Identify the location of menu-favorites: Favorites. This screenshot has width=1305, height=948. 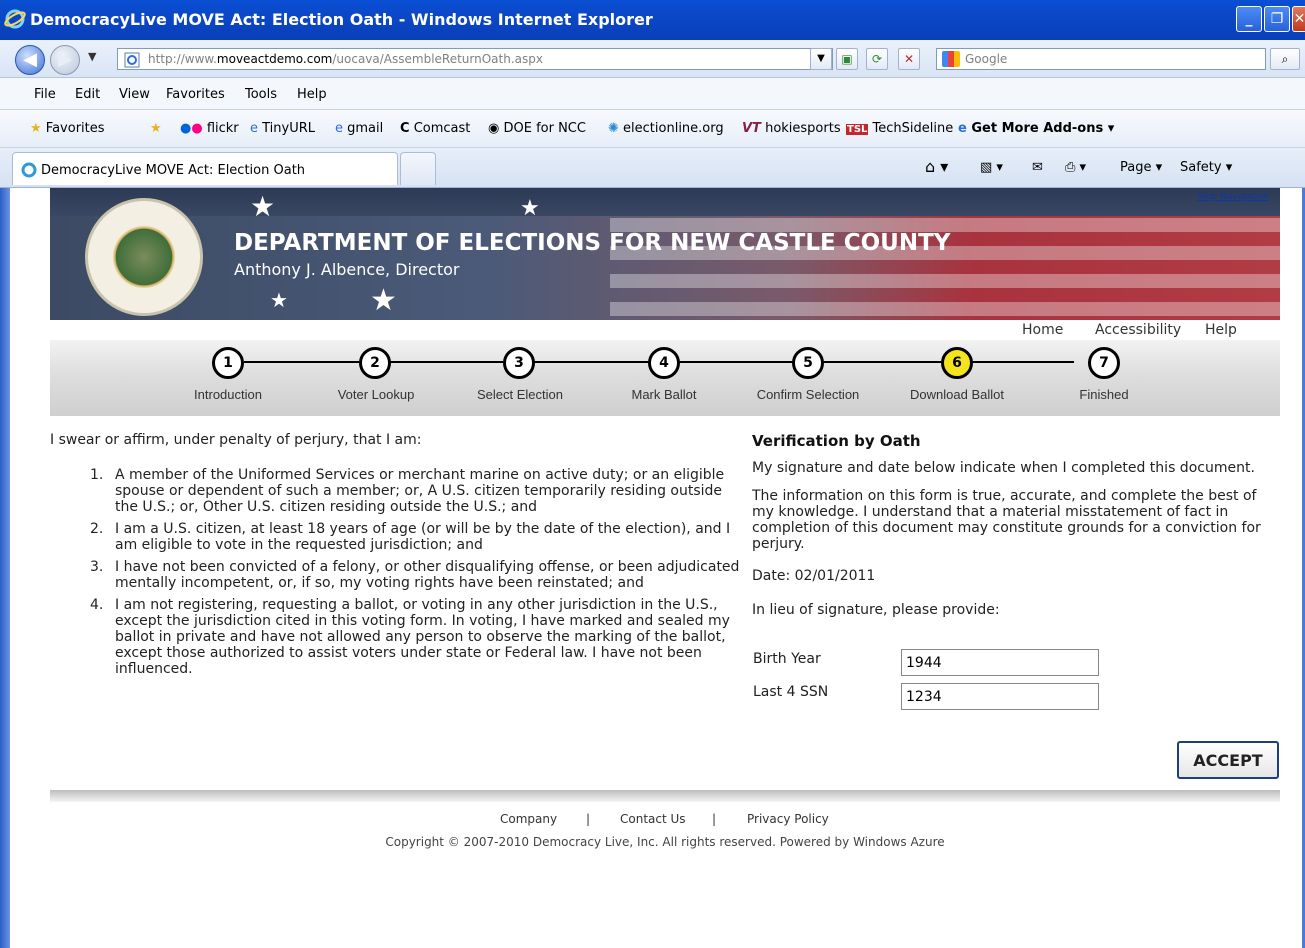
(195, 94).